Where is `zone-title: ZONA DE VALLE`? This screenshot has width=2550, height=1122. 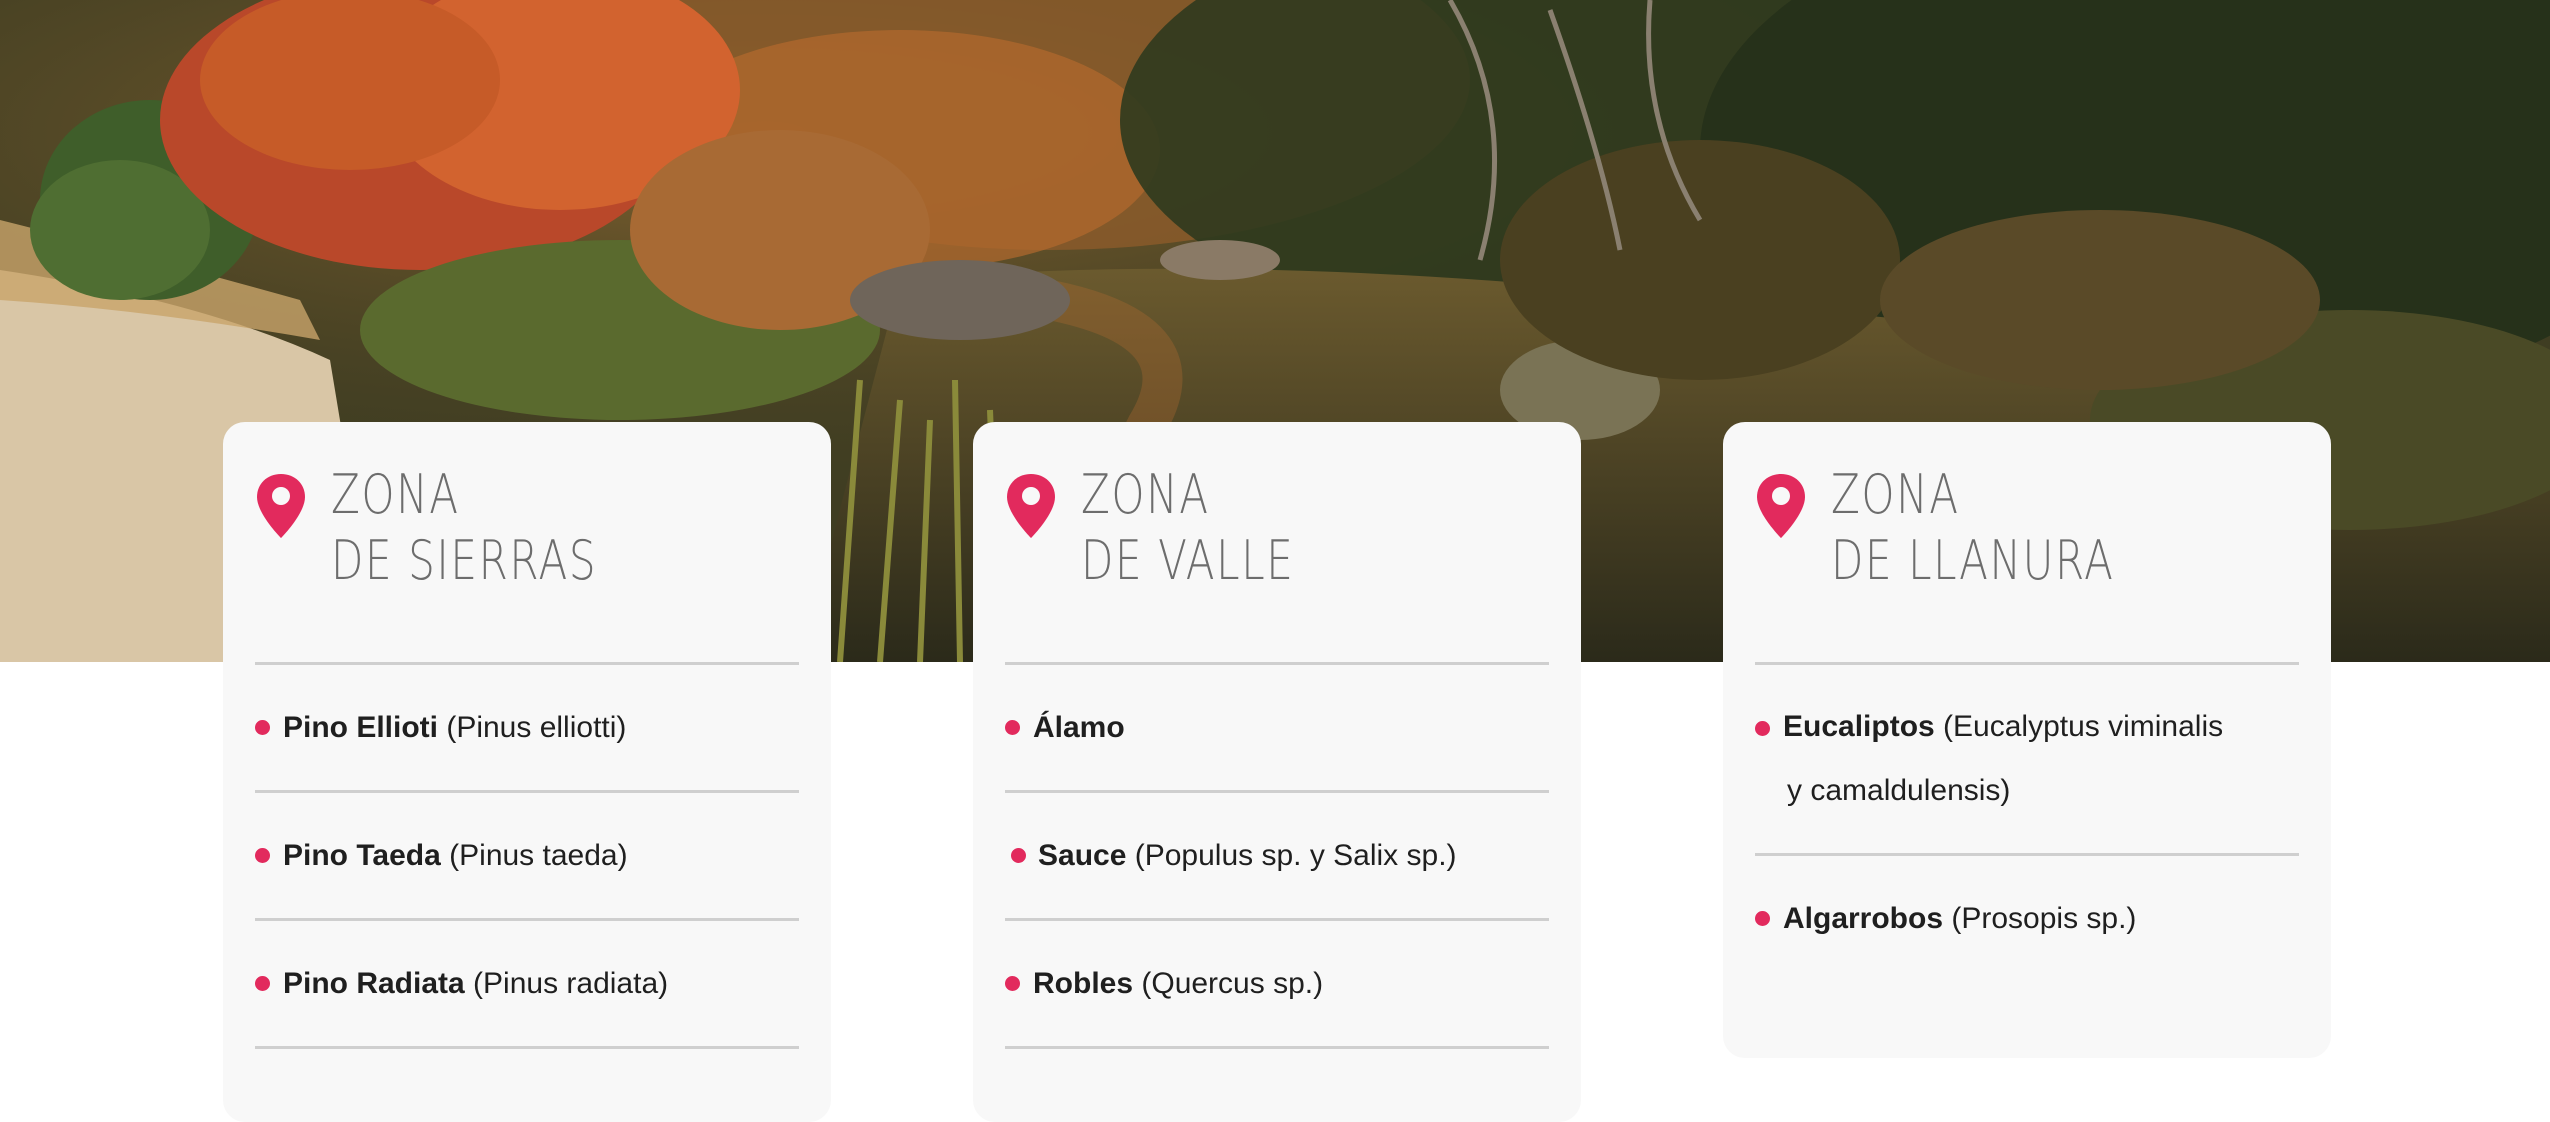 zone-title: ZONA DE VALLE is located at coordinates (1187, 528).